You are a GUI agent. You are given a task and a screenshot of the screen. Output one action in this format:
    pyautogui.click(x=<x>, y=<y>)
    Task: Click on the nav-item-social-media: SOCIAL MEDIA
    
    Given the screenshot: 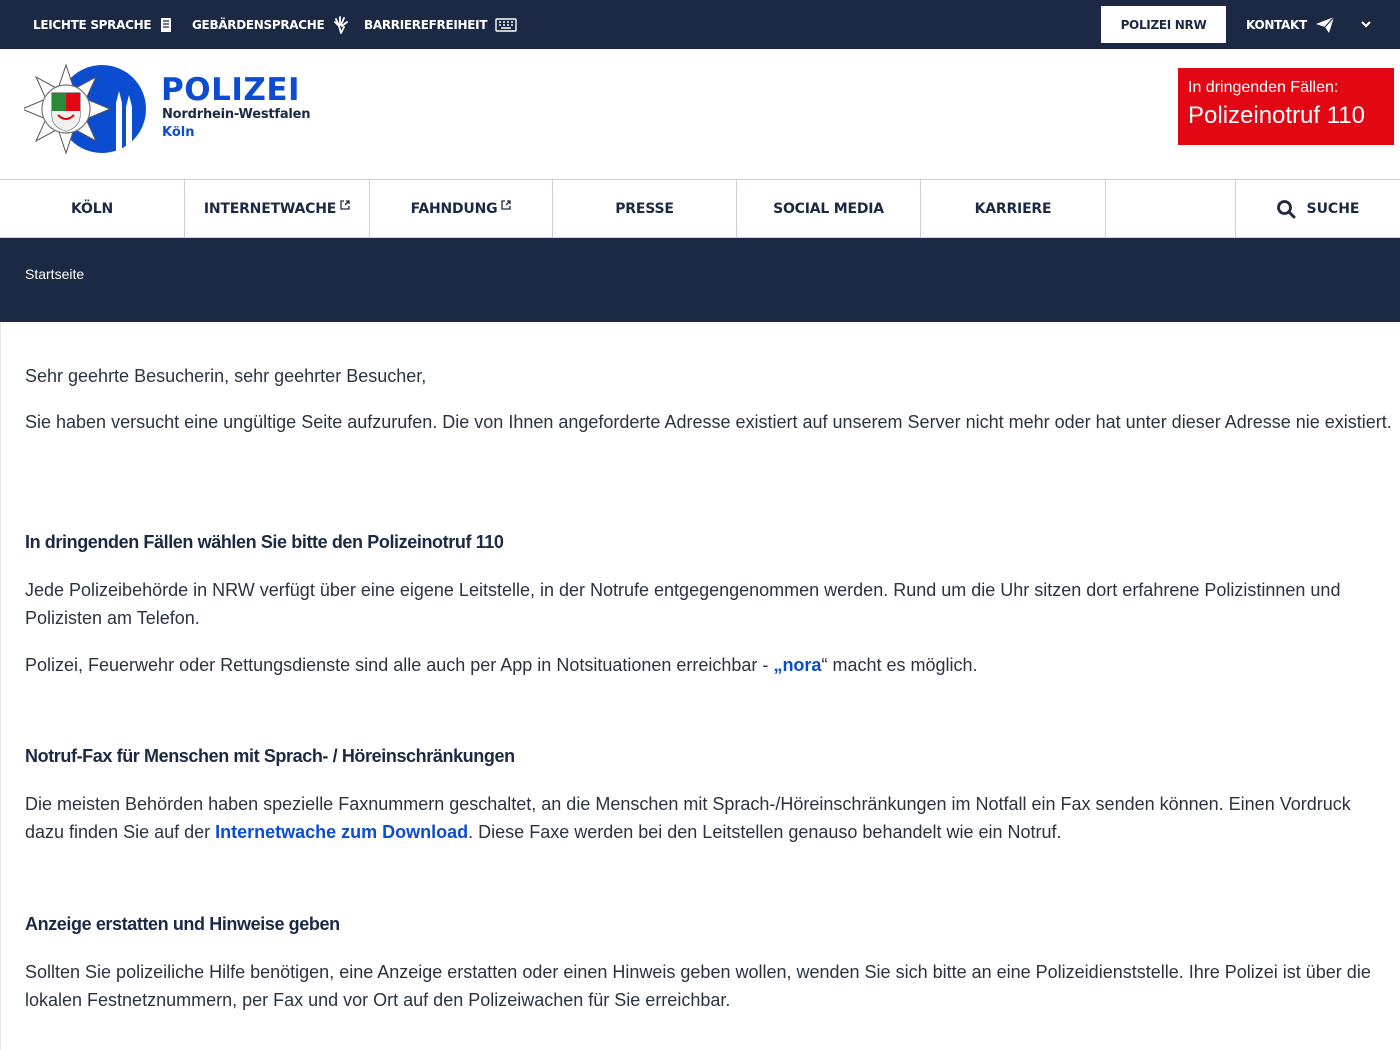 What is the action you would take?
    pyautogui.click(x=829, y=209)
    